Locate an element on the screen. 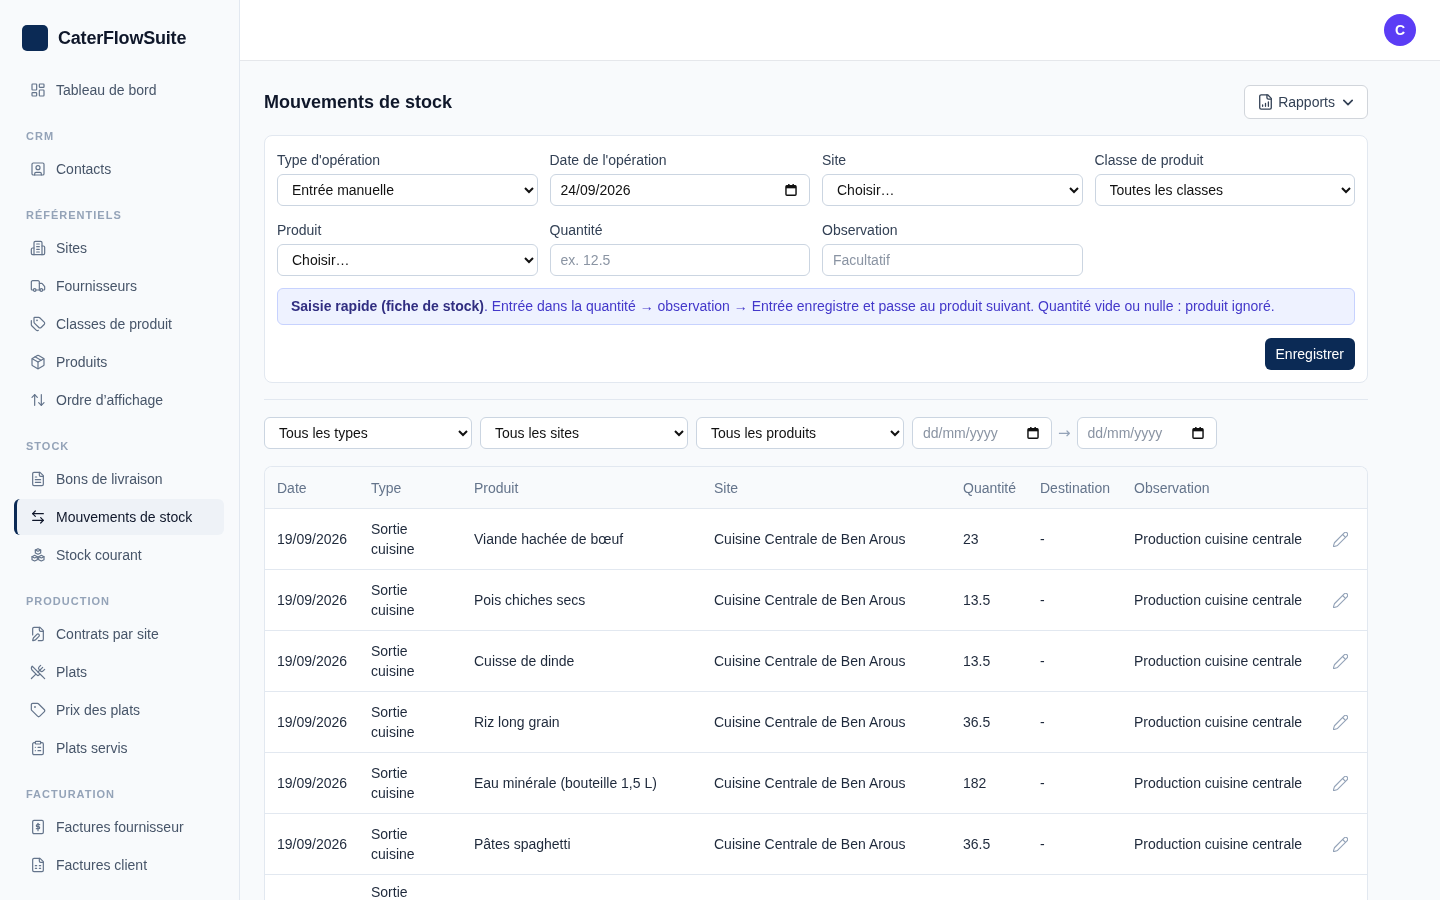 The height and width of the screenshot is (900, 1440). sidebar-item: Contacts is located at coordinates (119, 169).